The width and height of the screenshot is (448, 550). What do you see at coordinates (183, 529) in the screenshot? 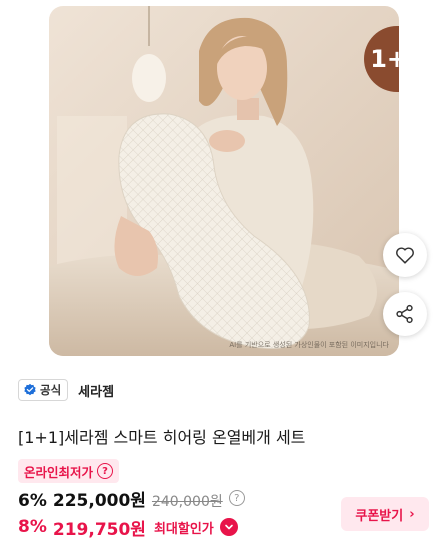
I see `max-discount-label: 최대할인가` at bounding box center [183, 529].